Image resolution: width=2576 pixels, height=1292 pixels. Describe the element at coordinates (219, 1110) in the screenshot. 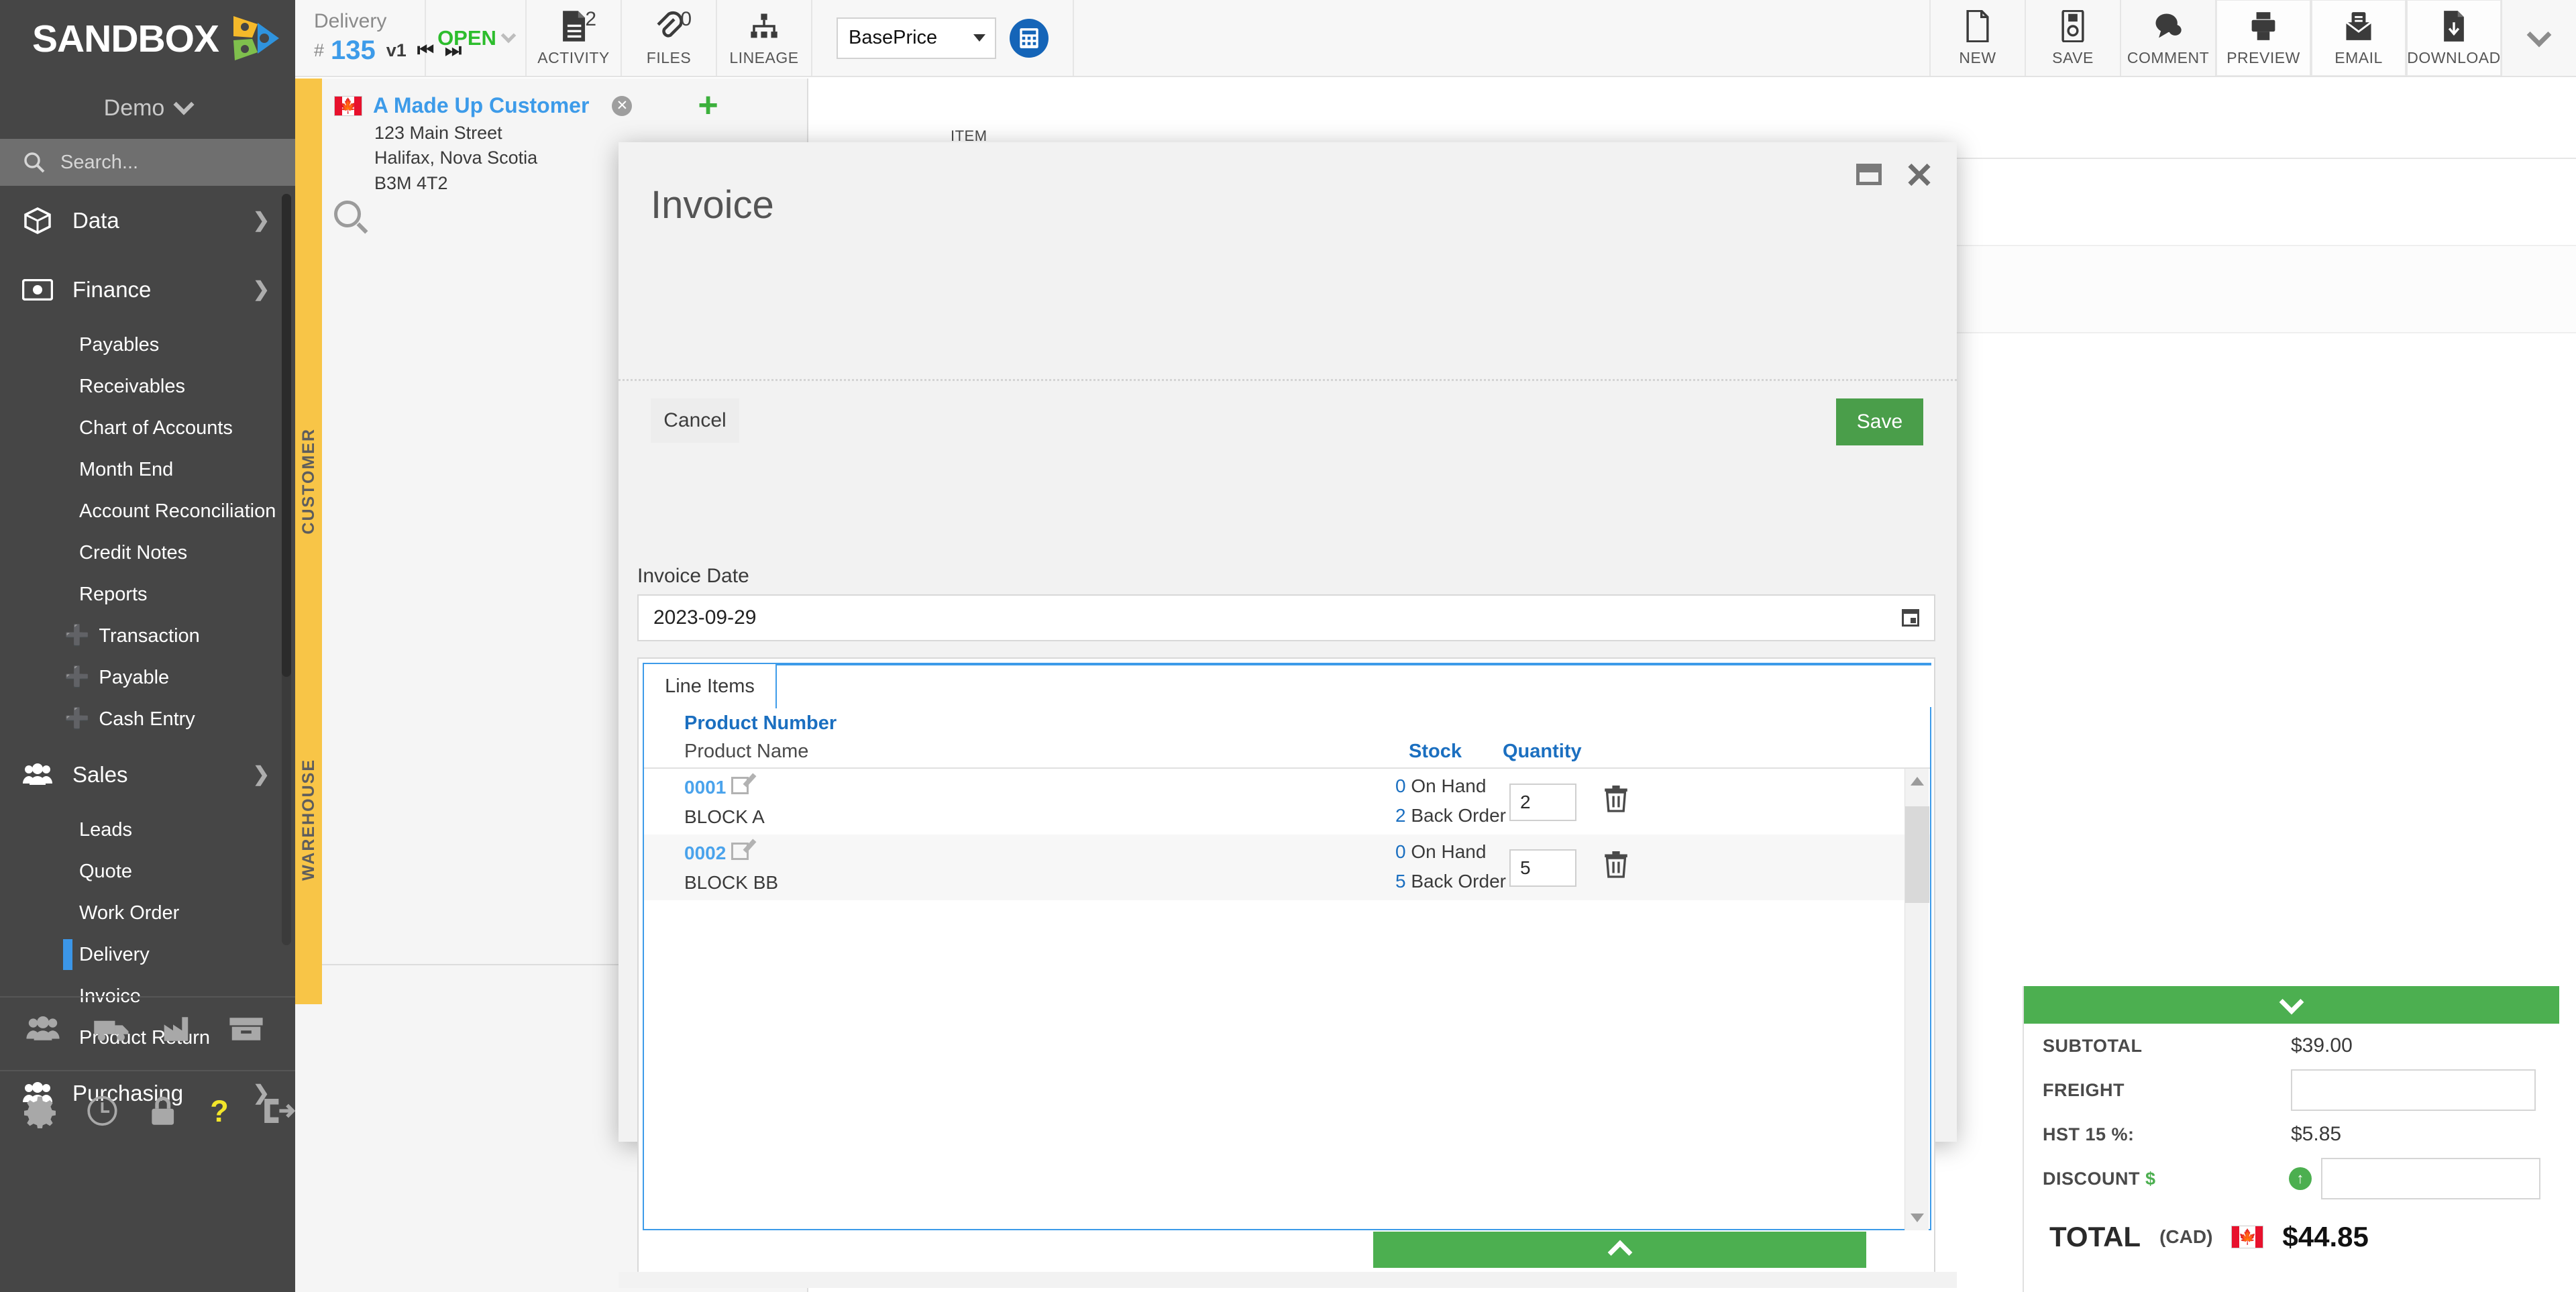

I see `help-icon: ?` at that location.